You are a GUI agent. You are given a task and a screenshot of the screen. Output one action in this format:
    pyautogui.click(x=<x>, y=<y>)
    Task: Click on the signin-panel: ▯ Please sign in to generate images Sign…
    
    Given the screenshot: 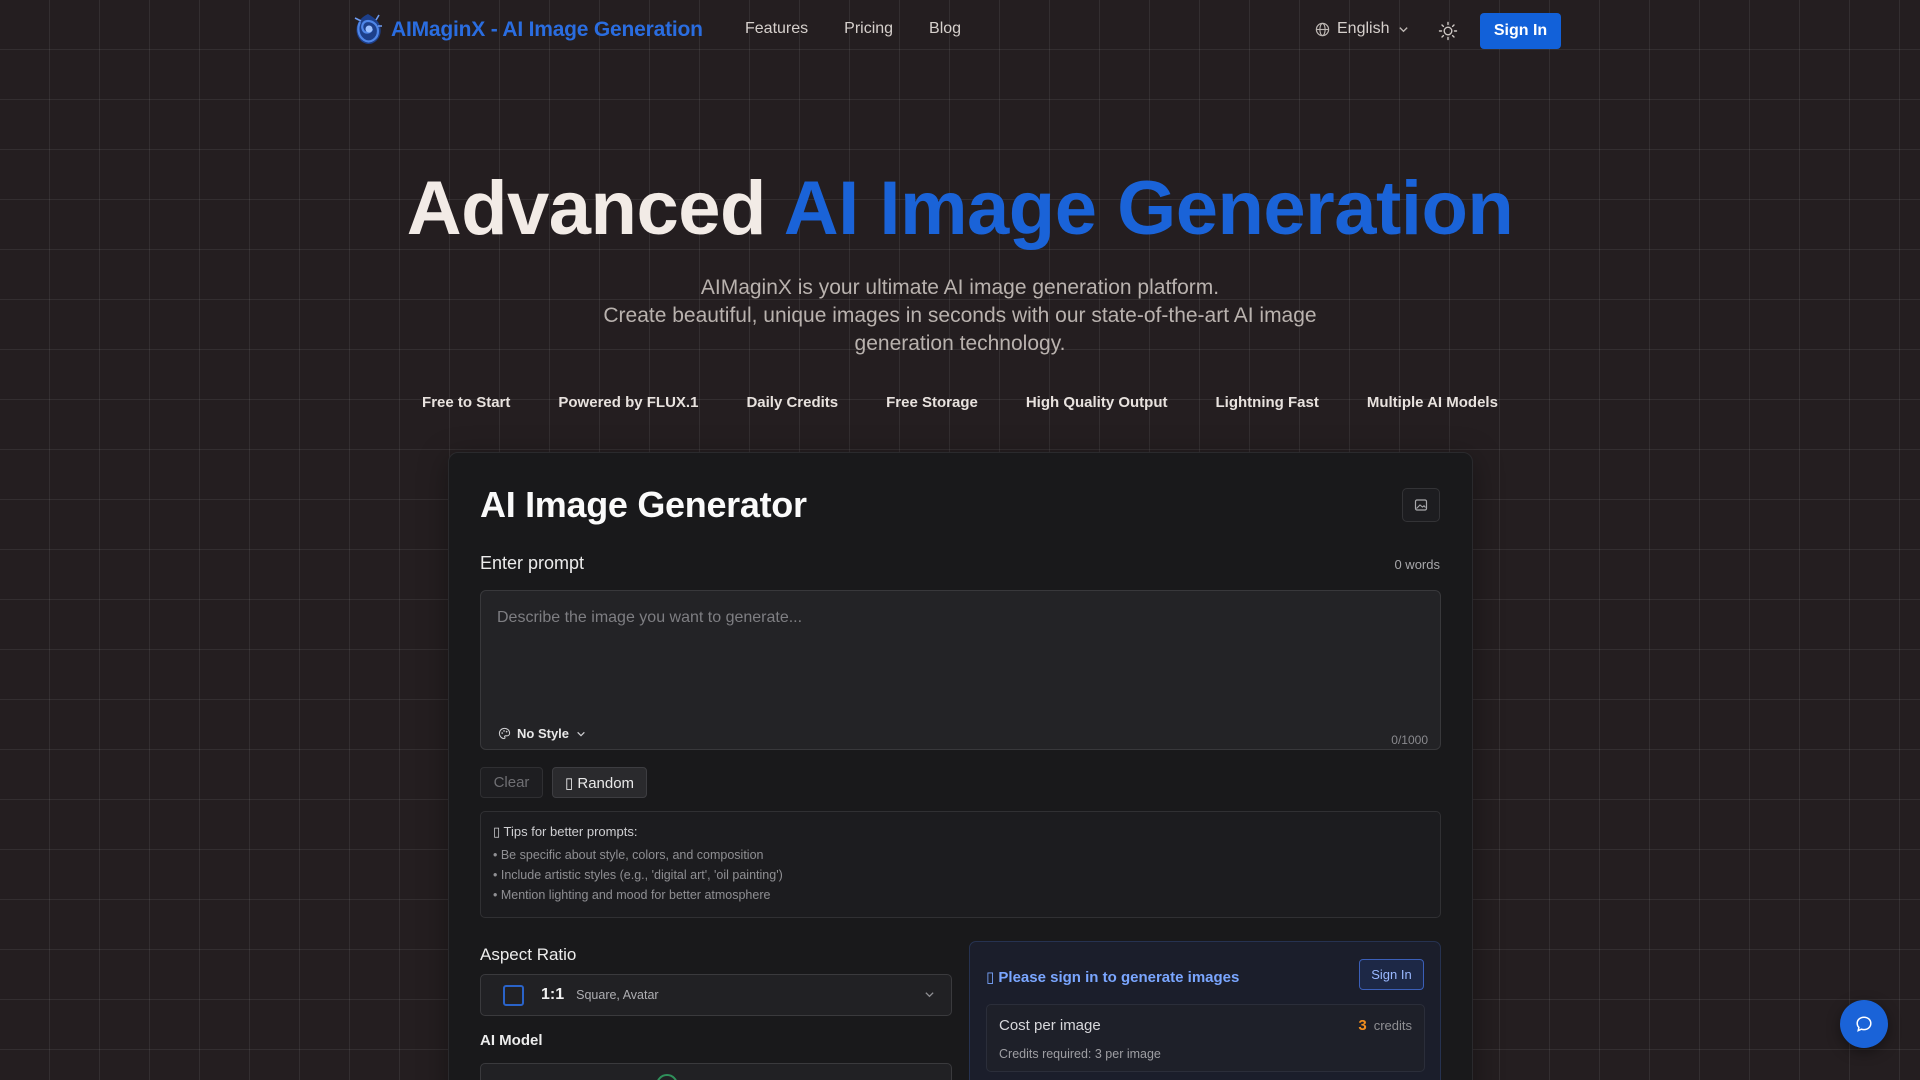 What is the action you would take?
    pyautogui.click(x=1205, y=1010)
    